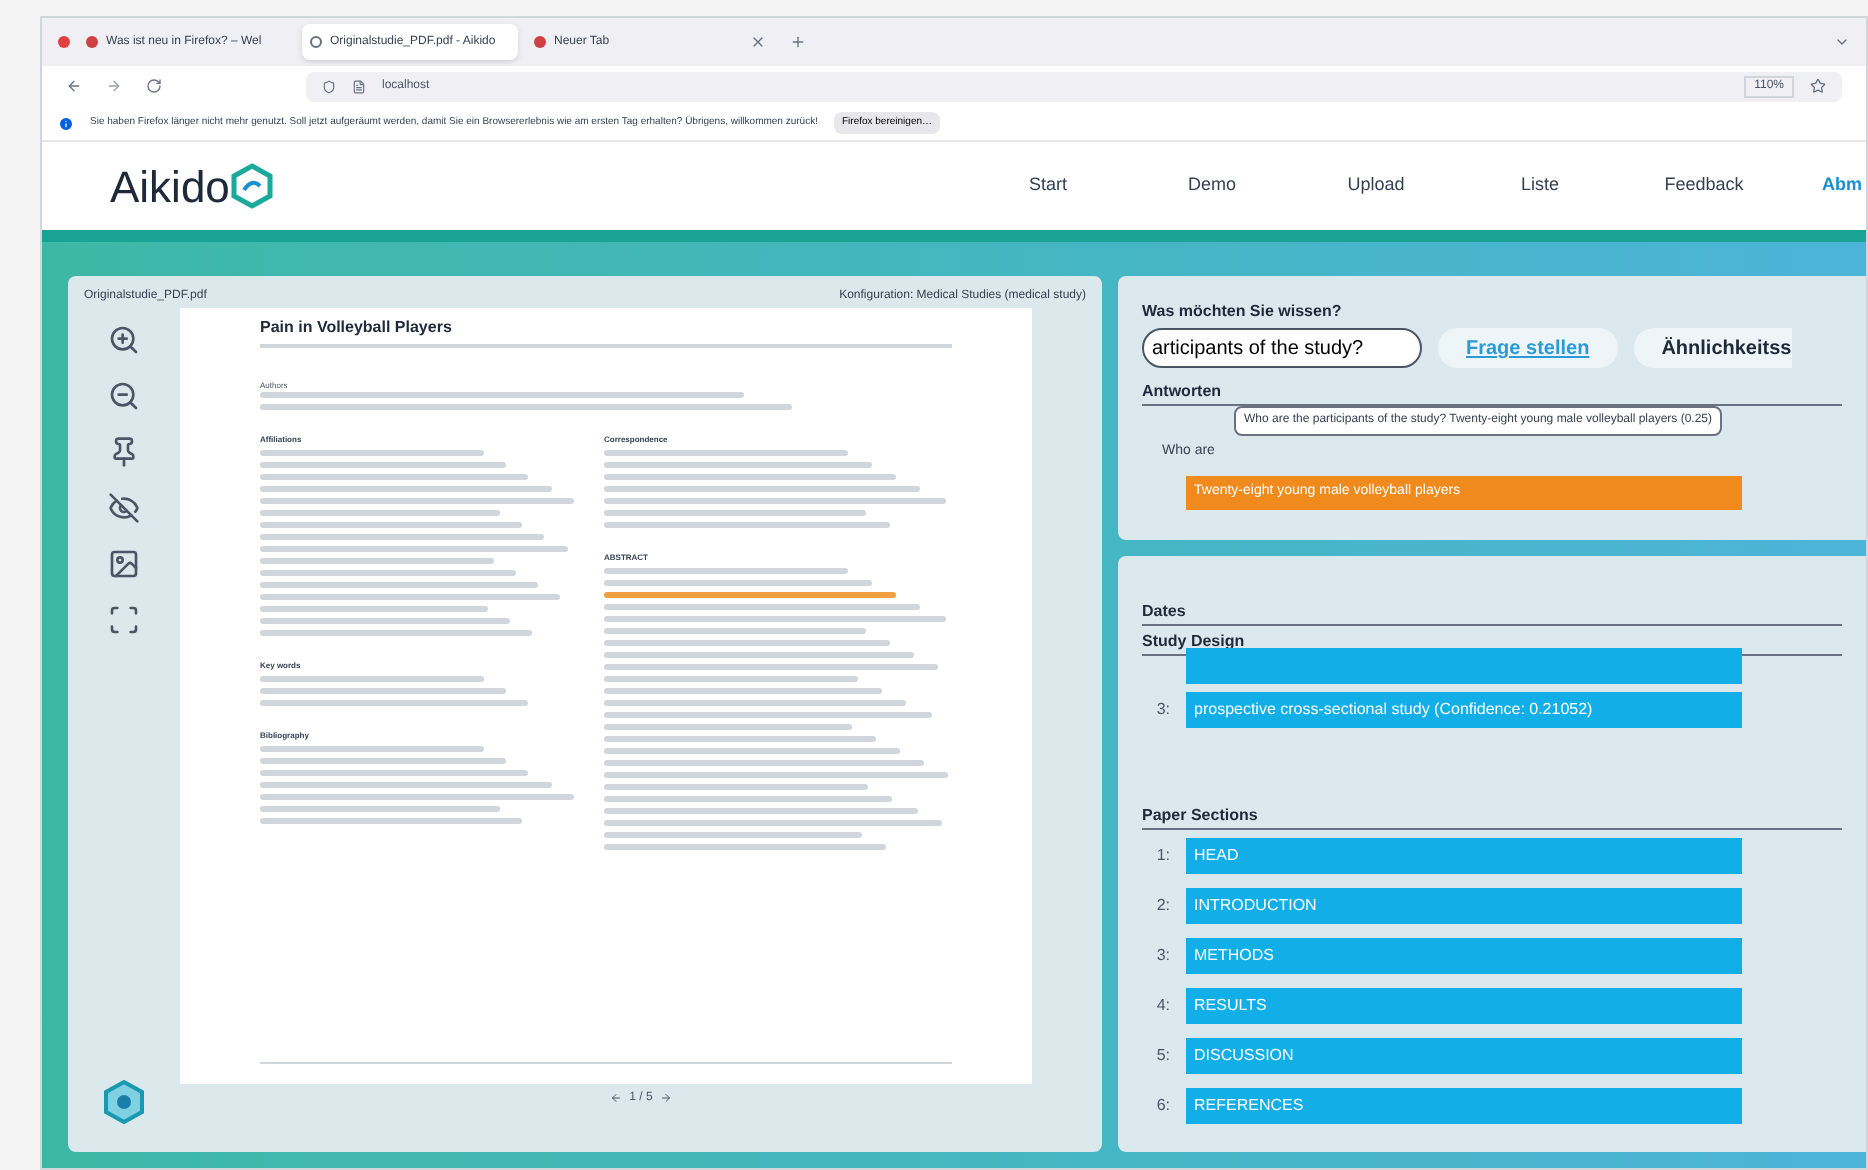 The image size is (1868, 1170). I want to click on question-input: articipants of the study?, so click(1282, 348).